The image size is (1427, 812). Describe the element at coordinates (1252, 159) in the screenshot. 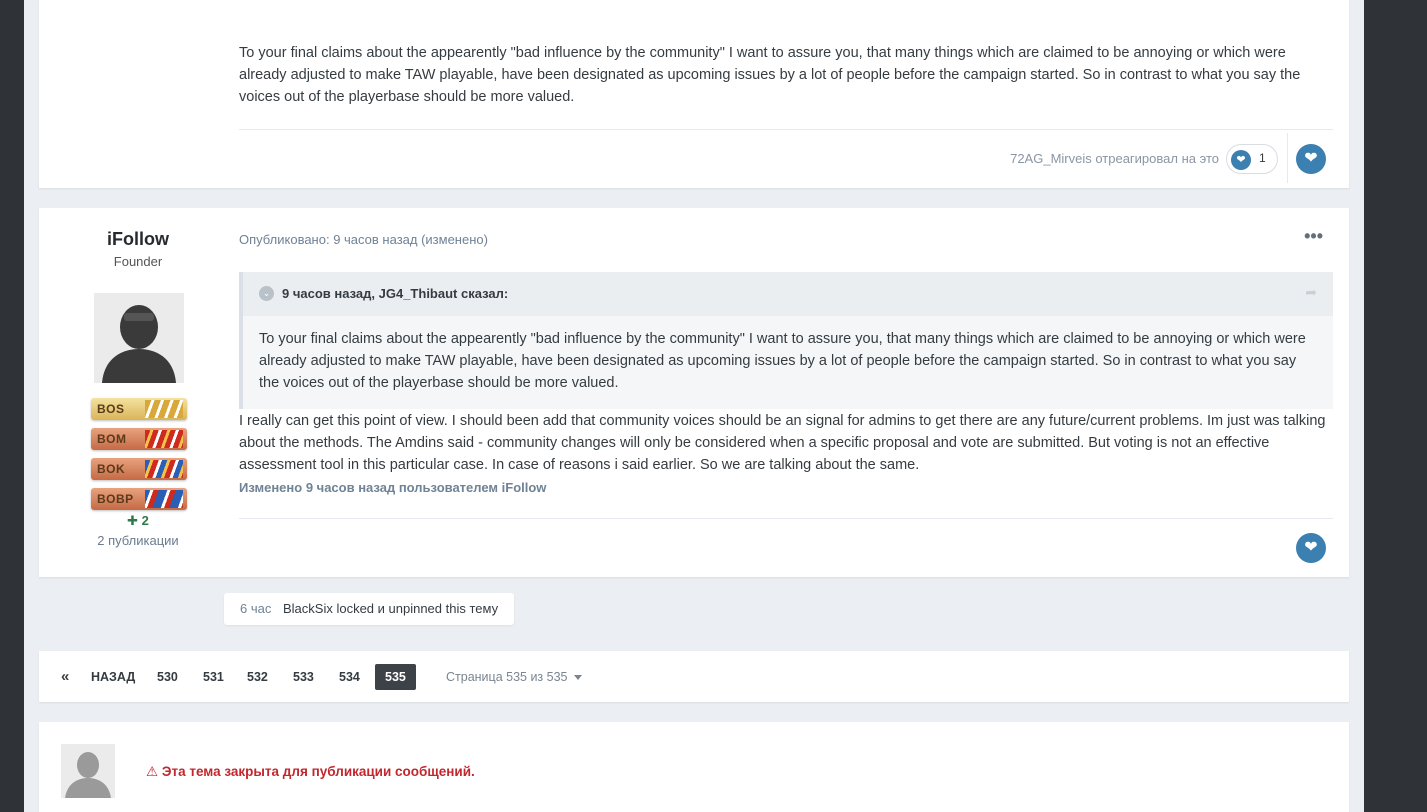

I see `reaction-count-pill: ❤ 1` at that location.